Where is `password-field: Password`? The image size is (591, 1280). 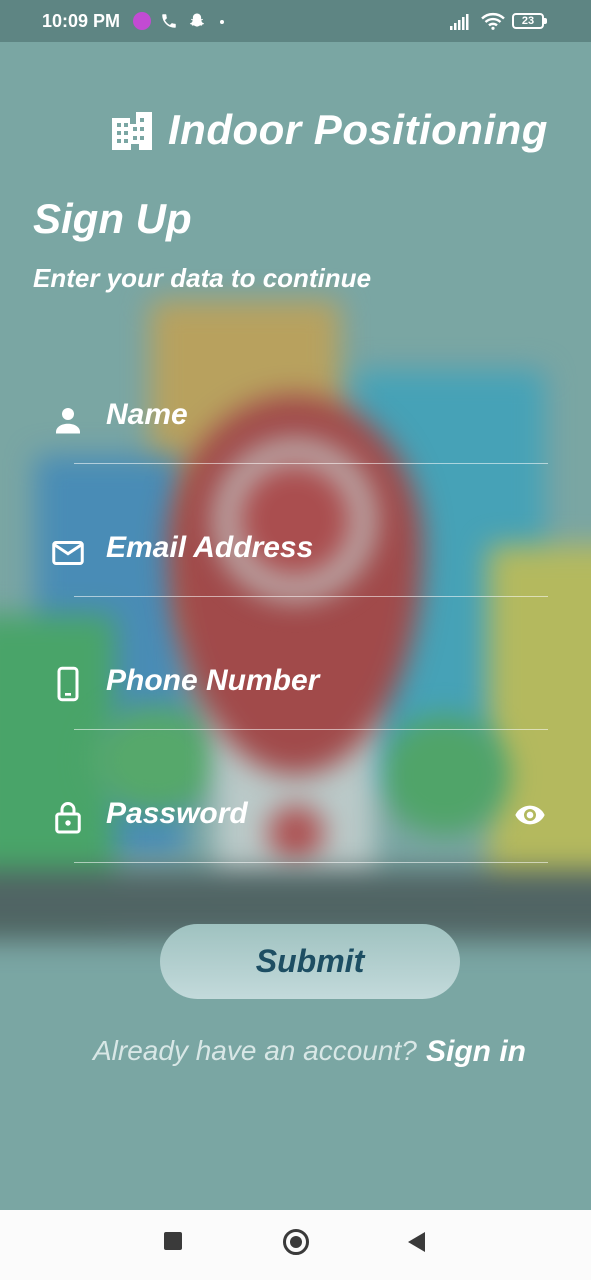 password-field: Password is located at coordinates (299, 823).